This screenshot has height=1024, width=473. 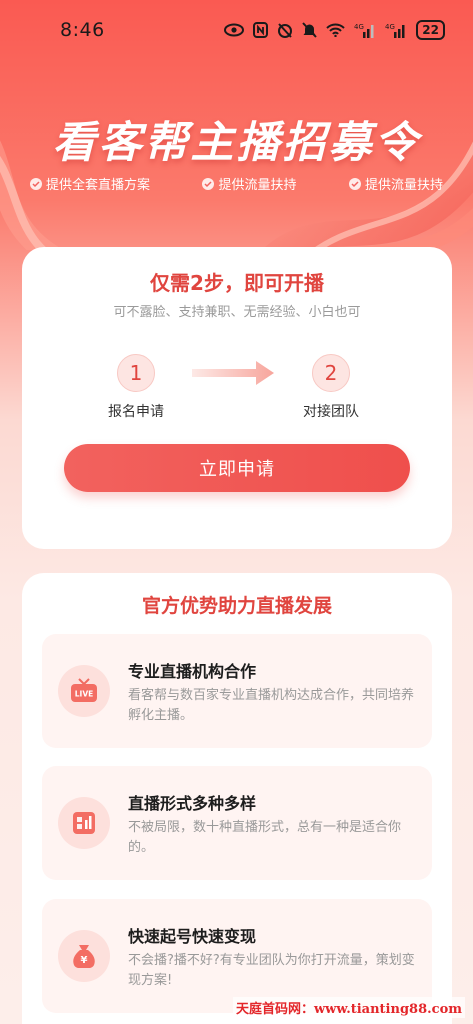 I want to click on feature-desc: 看客帮与数百家专业直播机构达成合作，共同培养孵化主播。, so click(x=271, y=705).